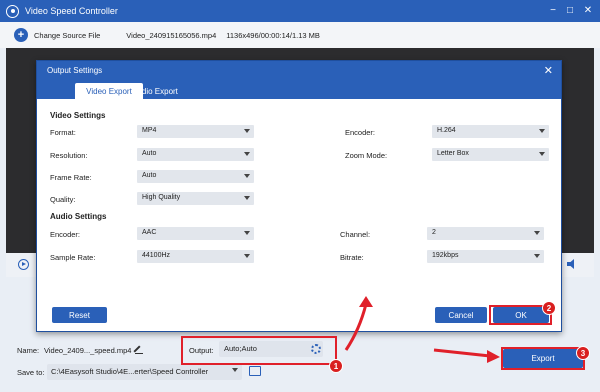 This screenshot has width=600, height=392. Describe the element at coordinates (583, 353) in the screenshot. I see `step-badge-3: 3` at that location.